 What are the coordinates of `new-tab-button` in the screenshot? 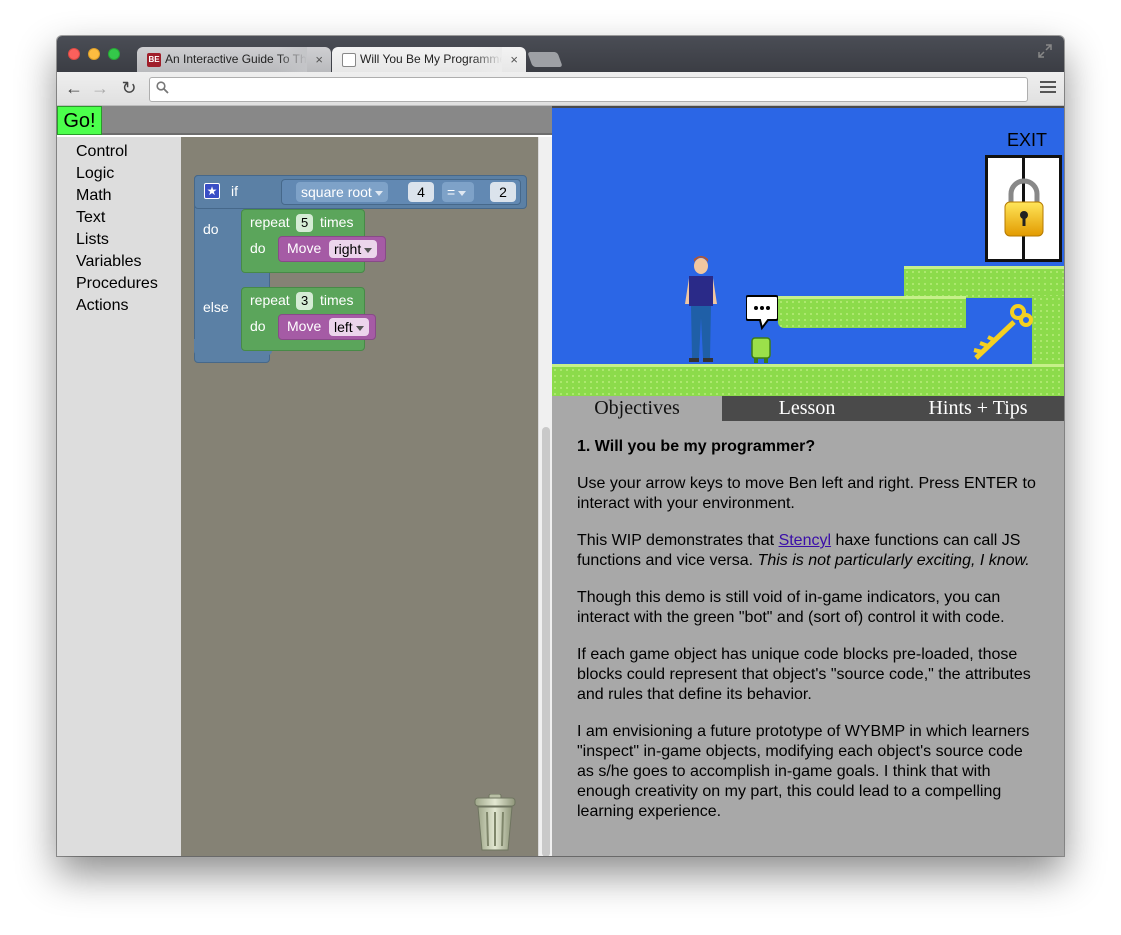 It's located at (545, 59).